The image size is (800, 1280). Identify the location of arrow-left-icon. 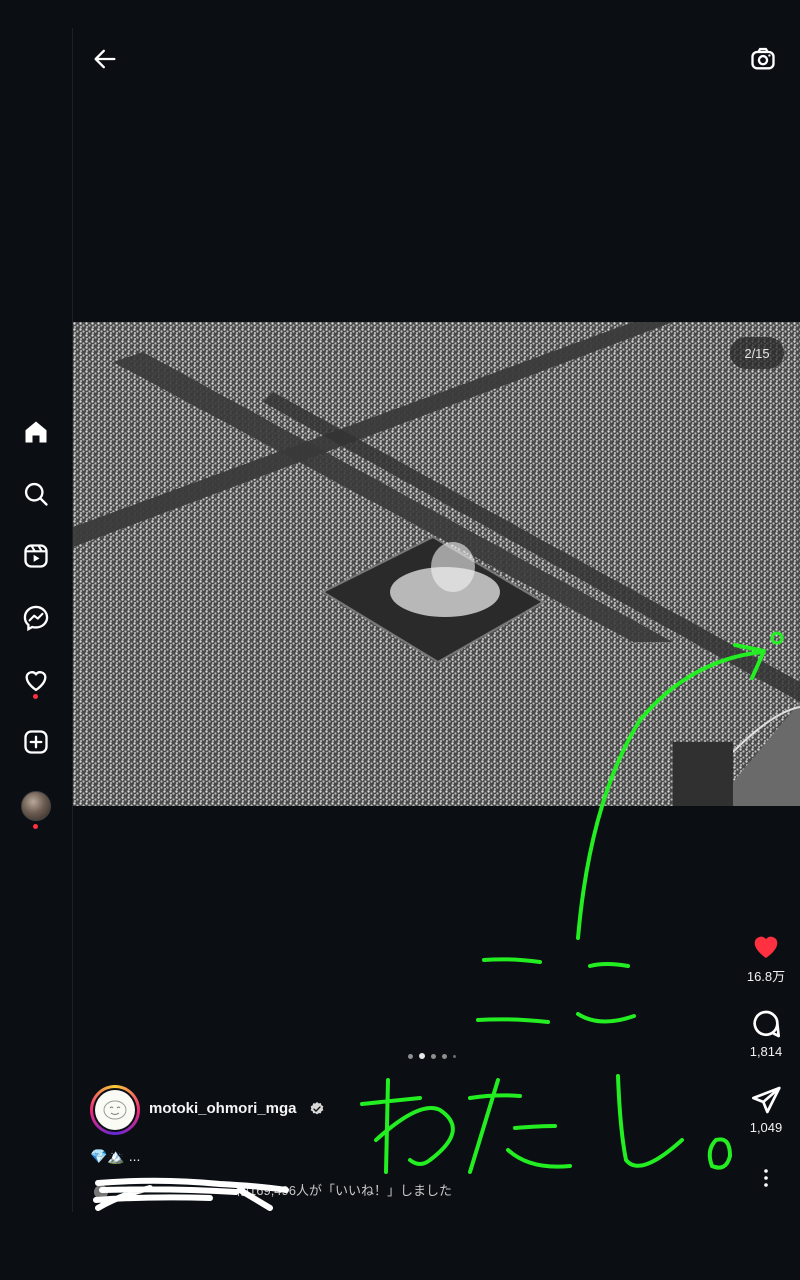
(105, 59).